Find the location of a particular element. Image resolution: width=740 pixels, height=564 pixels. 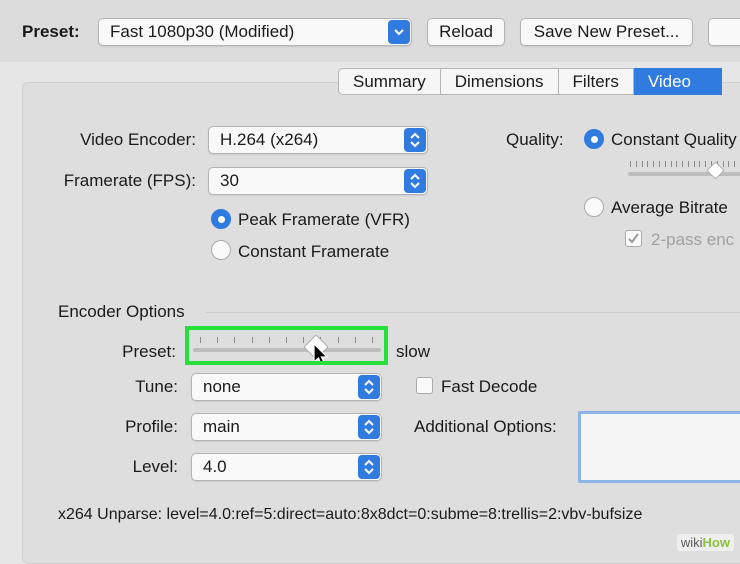

highlight-box is located at coordinates (286, 345).